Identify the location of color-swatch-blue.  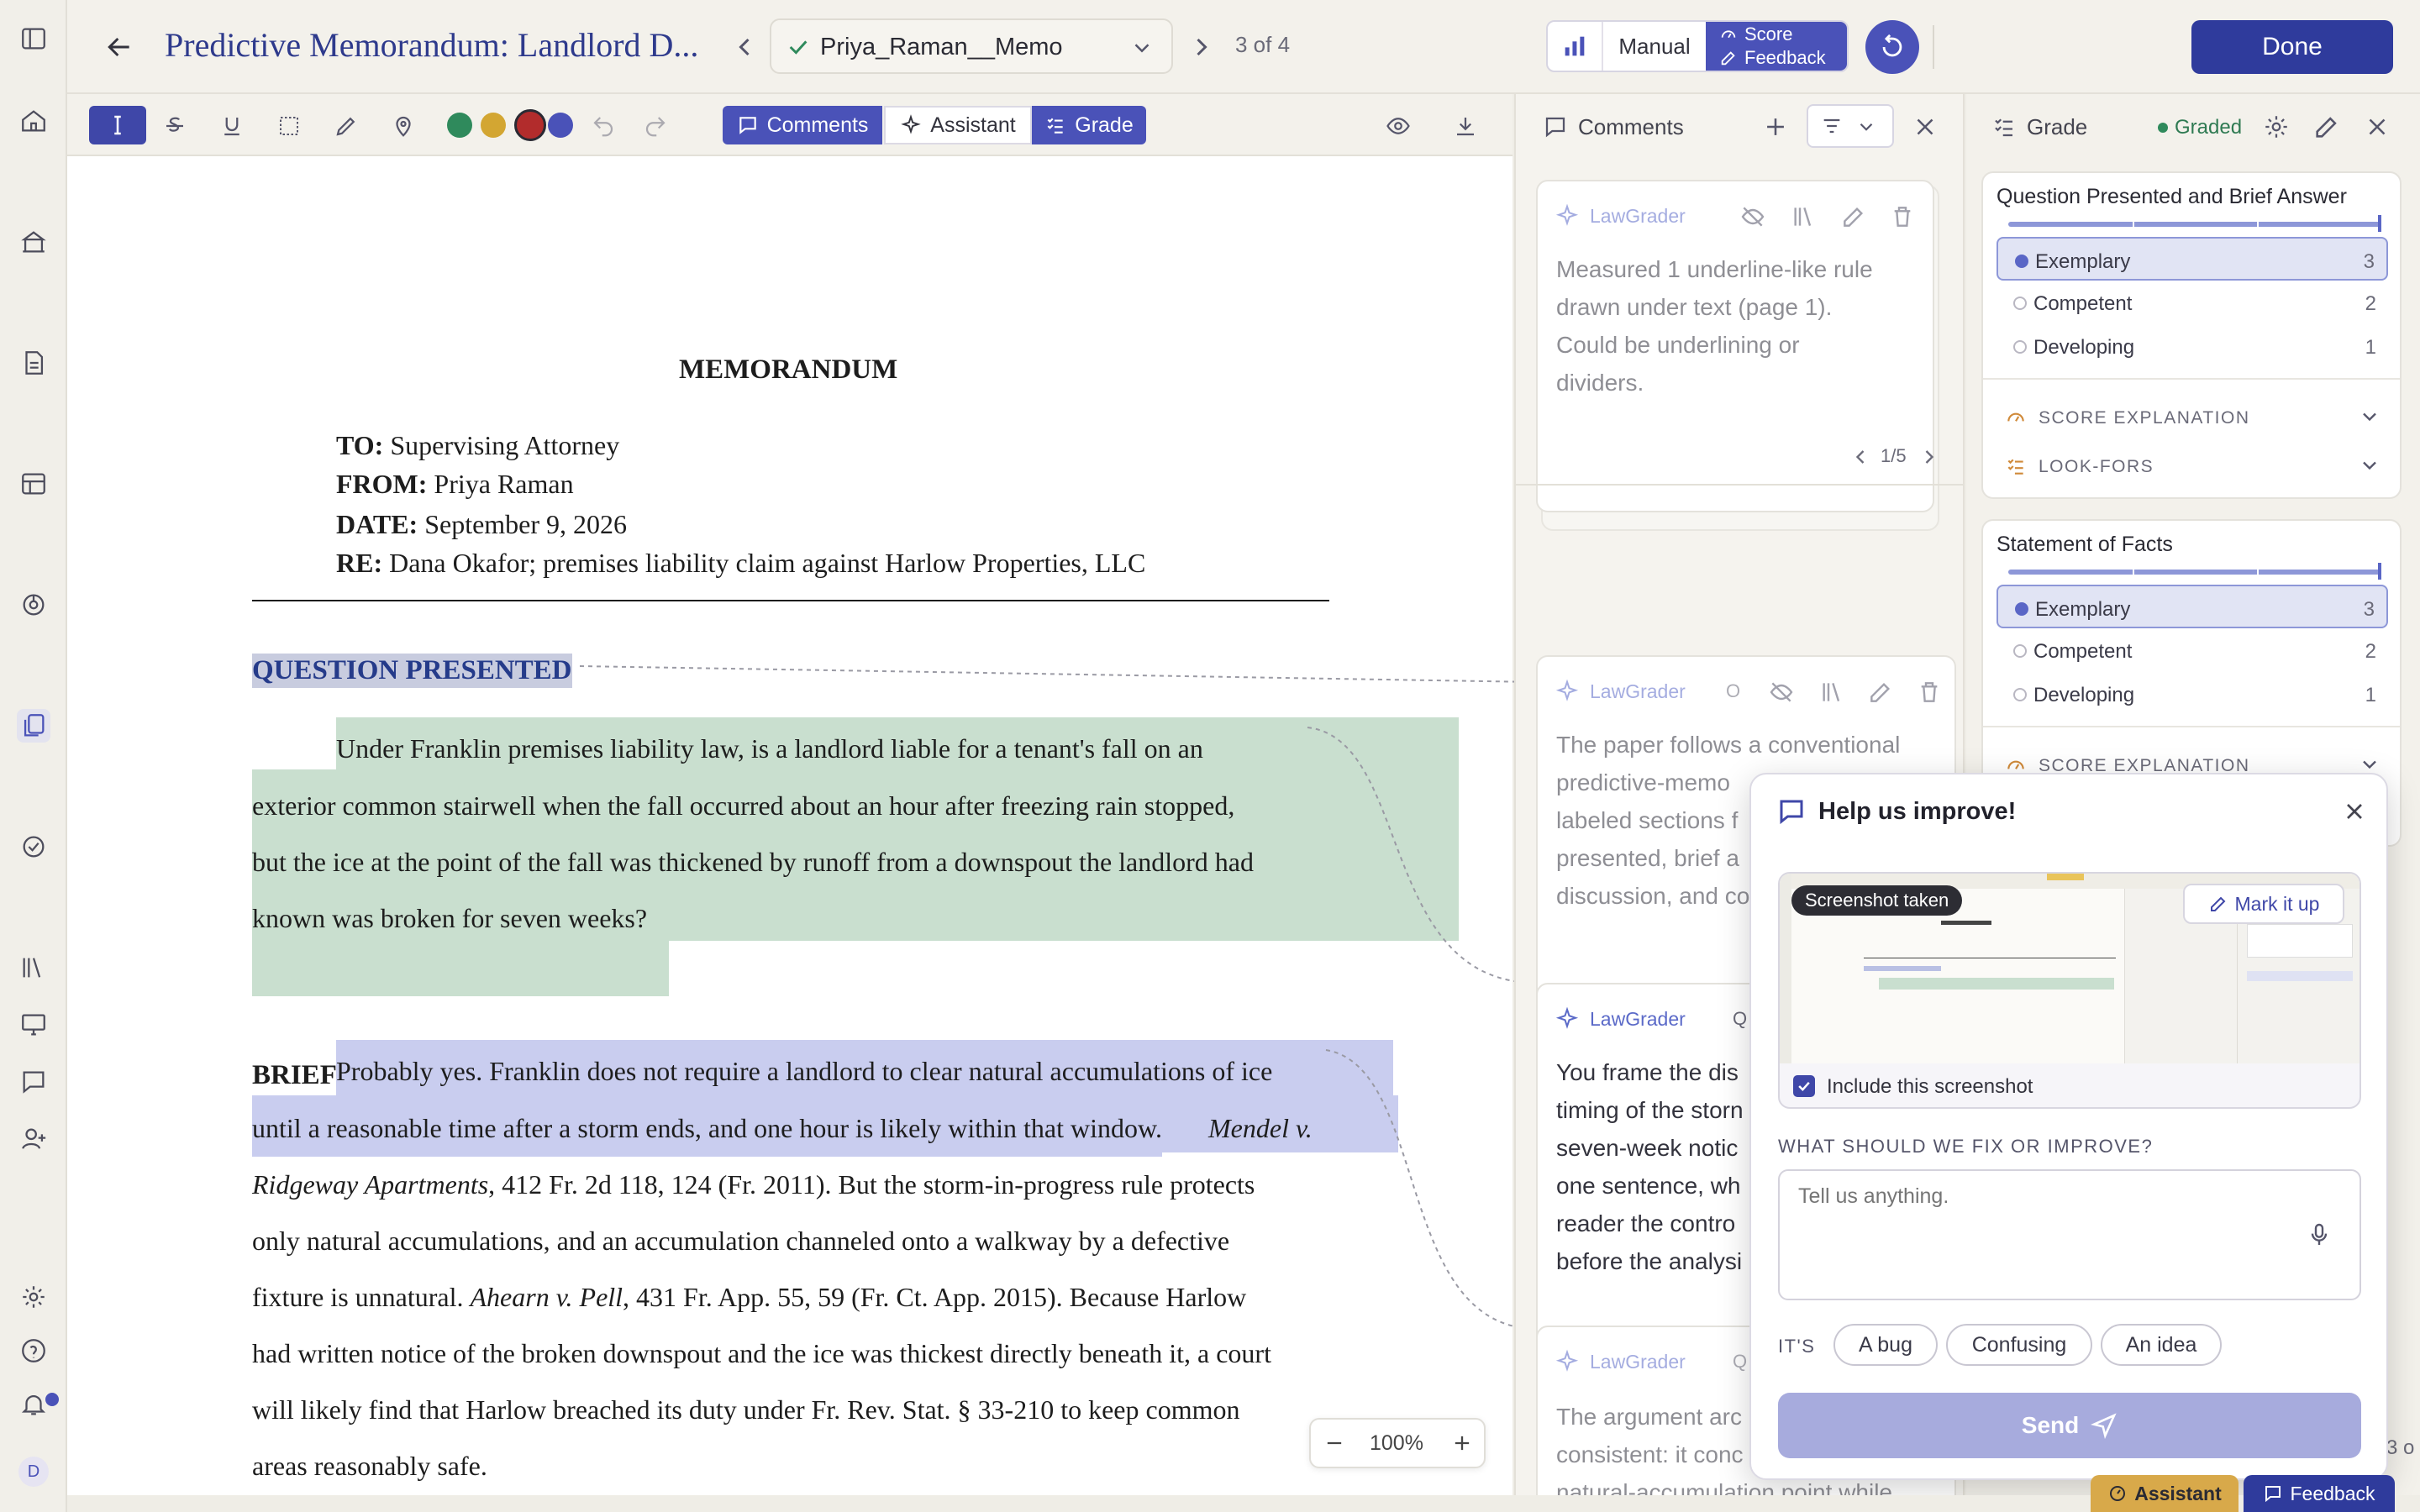
(560, 125).